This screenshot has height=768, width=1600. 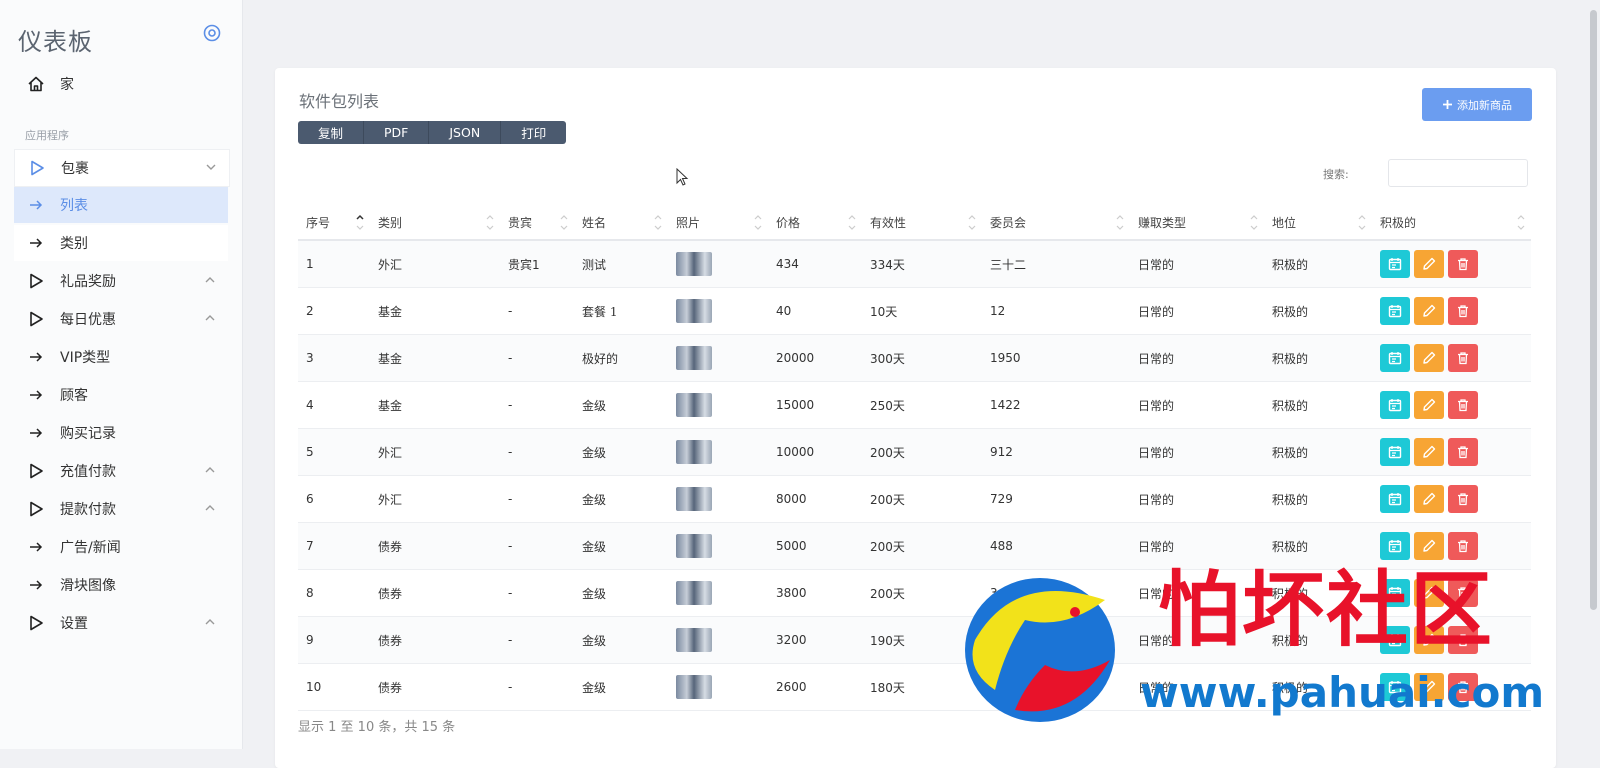 I want to click on nav-recharge-payments: 充值付款, so click(x=121, y=471).